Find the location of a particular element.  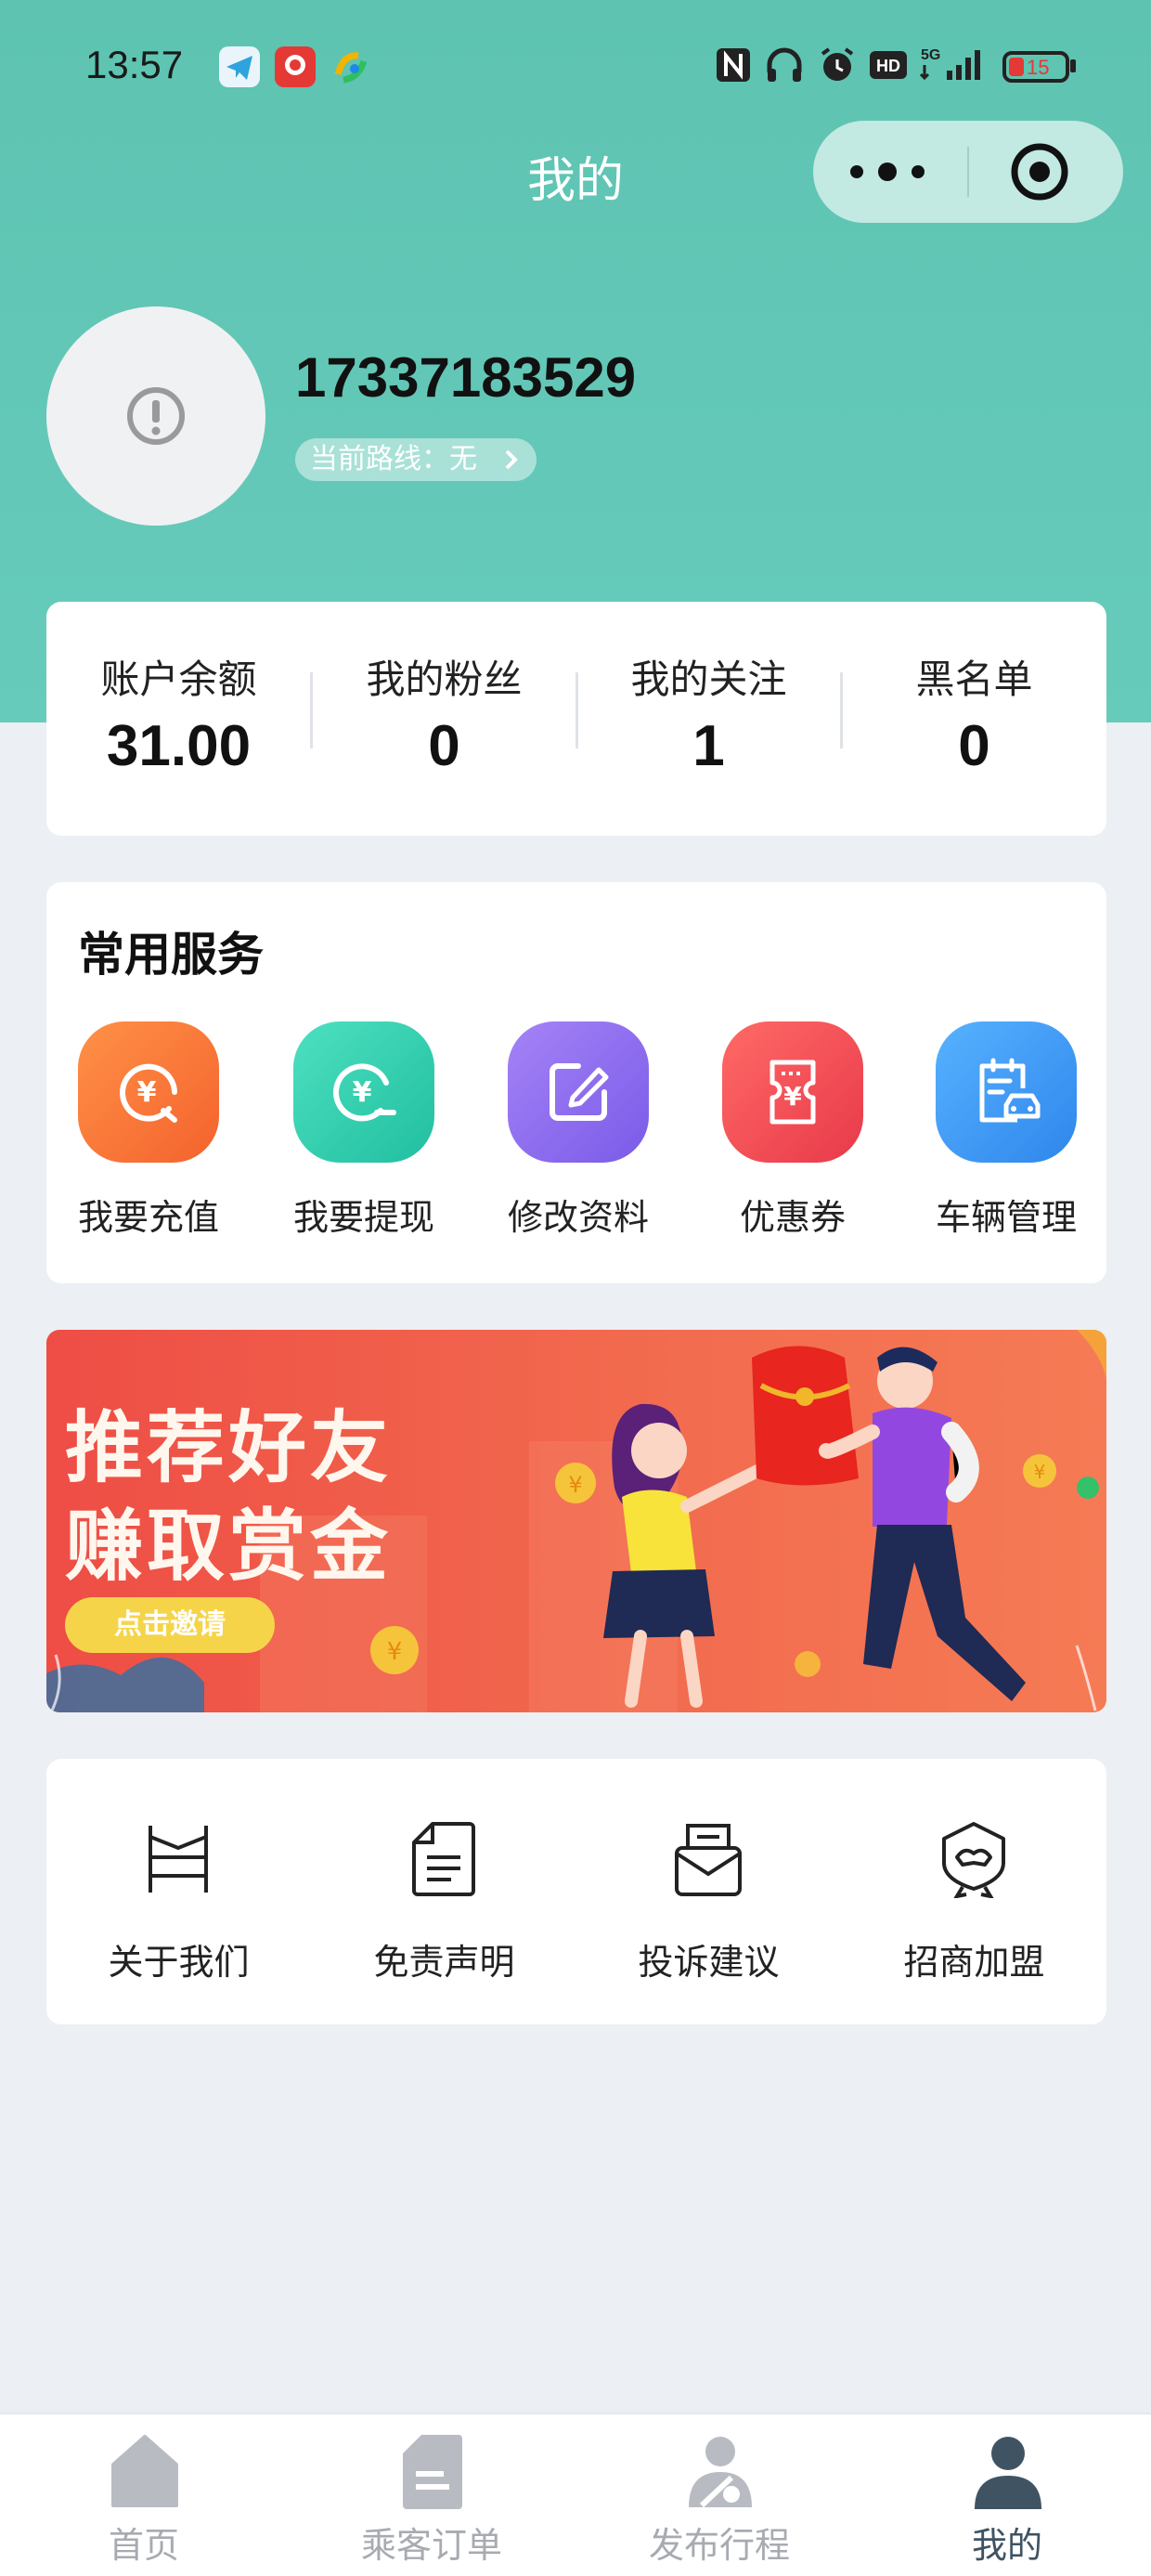

tab-label: 乘客订单 is located at coordinates (431, 2545).